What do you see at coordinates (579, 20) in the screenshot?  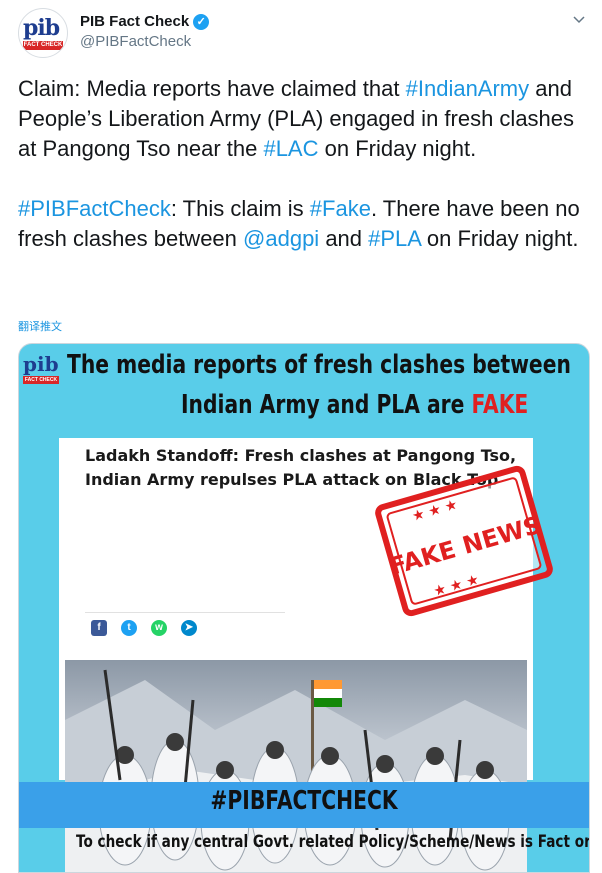 I see `chevron-down-icon` at bounding box center [579, 20].